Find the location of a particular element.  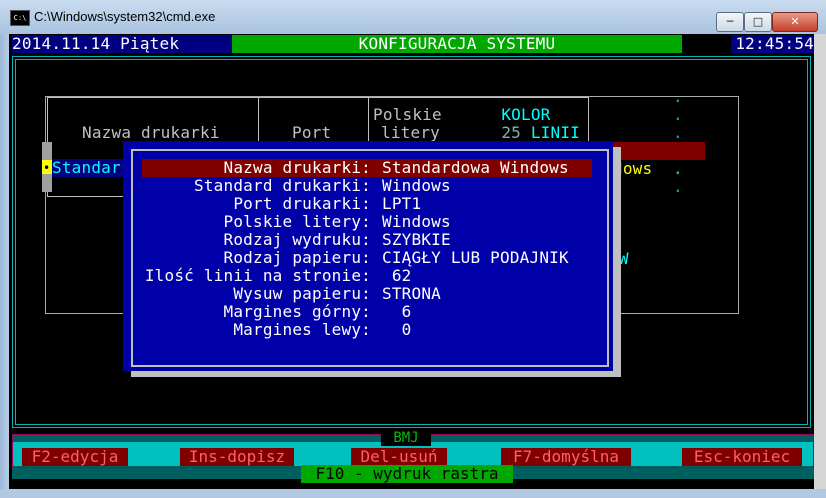

ins-add-key: Ins-dopisz is located at coordinates (237, 457).